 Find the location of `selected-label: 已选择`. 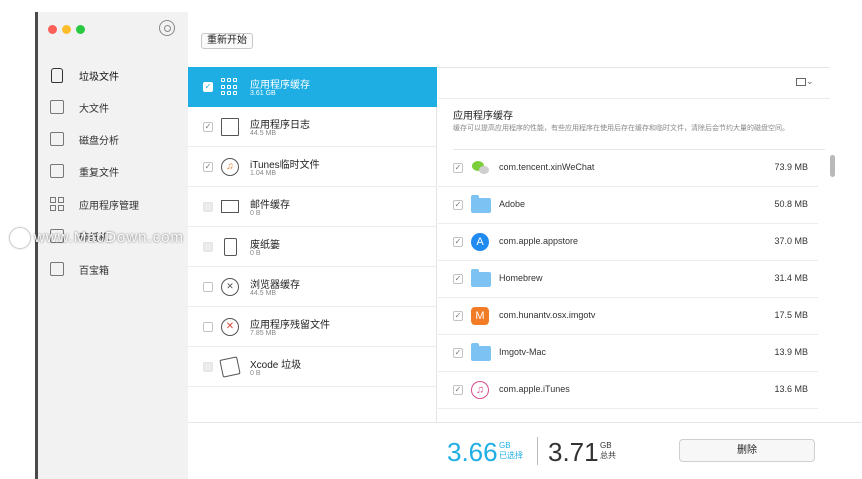

selected-label: 已选择 is located at coordinates (511, 455).